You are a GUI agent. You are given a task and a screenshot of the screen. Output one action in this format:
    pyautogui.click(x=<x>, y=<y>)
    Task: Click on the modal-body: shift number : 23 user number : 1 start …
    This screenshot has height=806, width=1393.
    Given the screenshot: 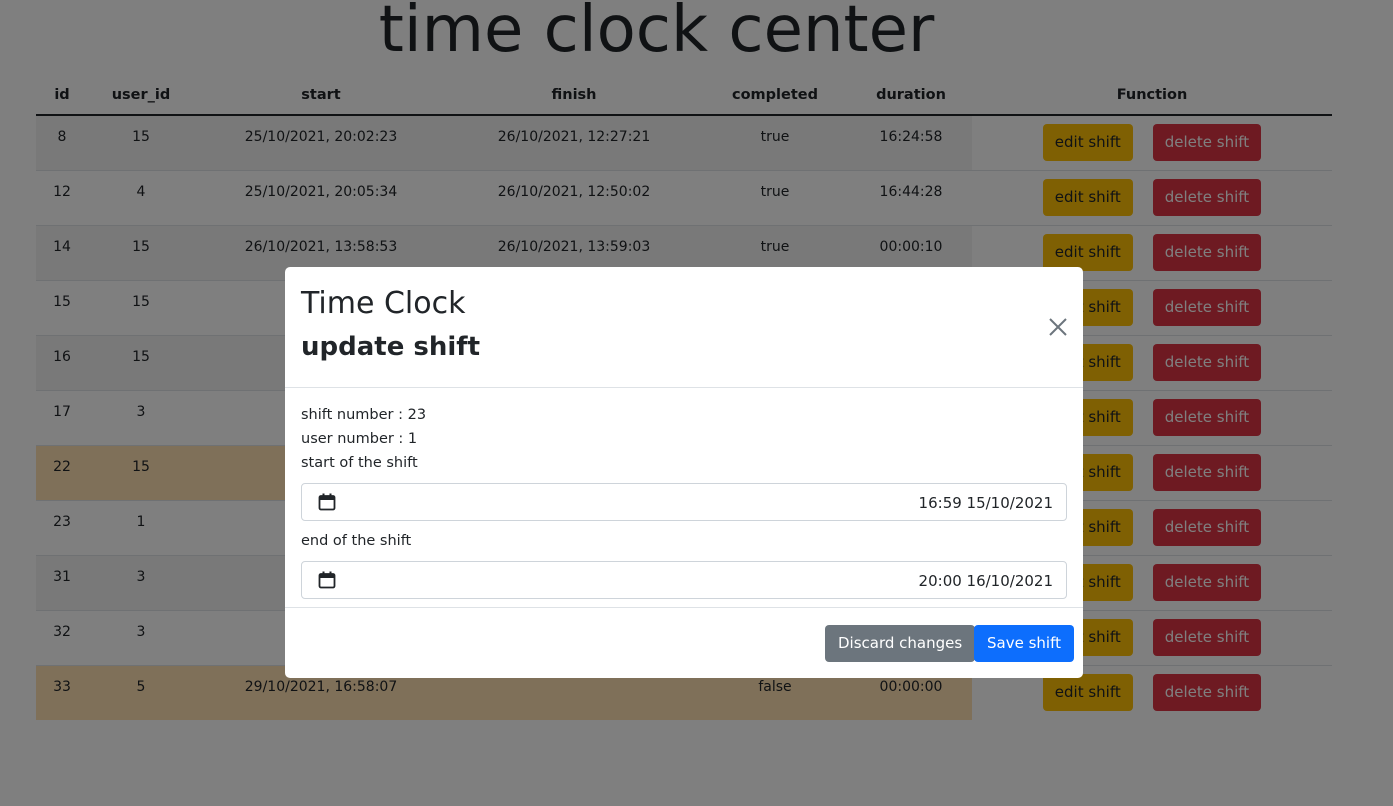 What is the action you would take?
    pyautogui.click(x=684, y=505)
    